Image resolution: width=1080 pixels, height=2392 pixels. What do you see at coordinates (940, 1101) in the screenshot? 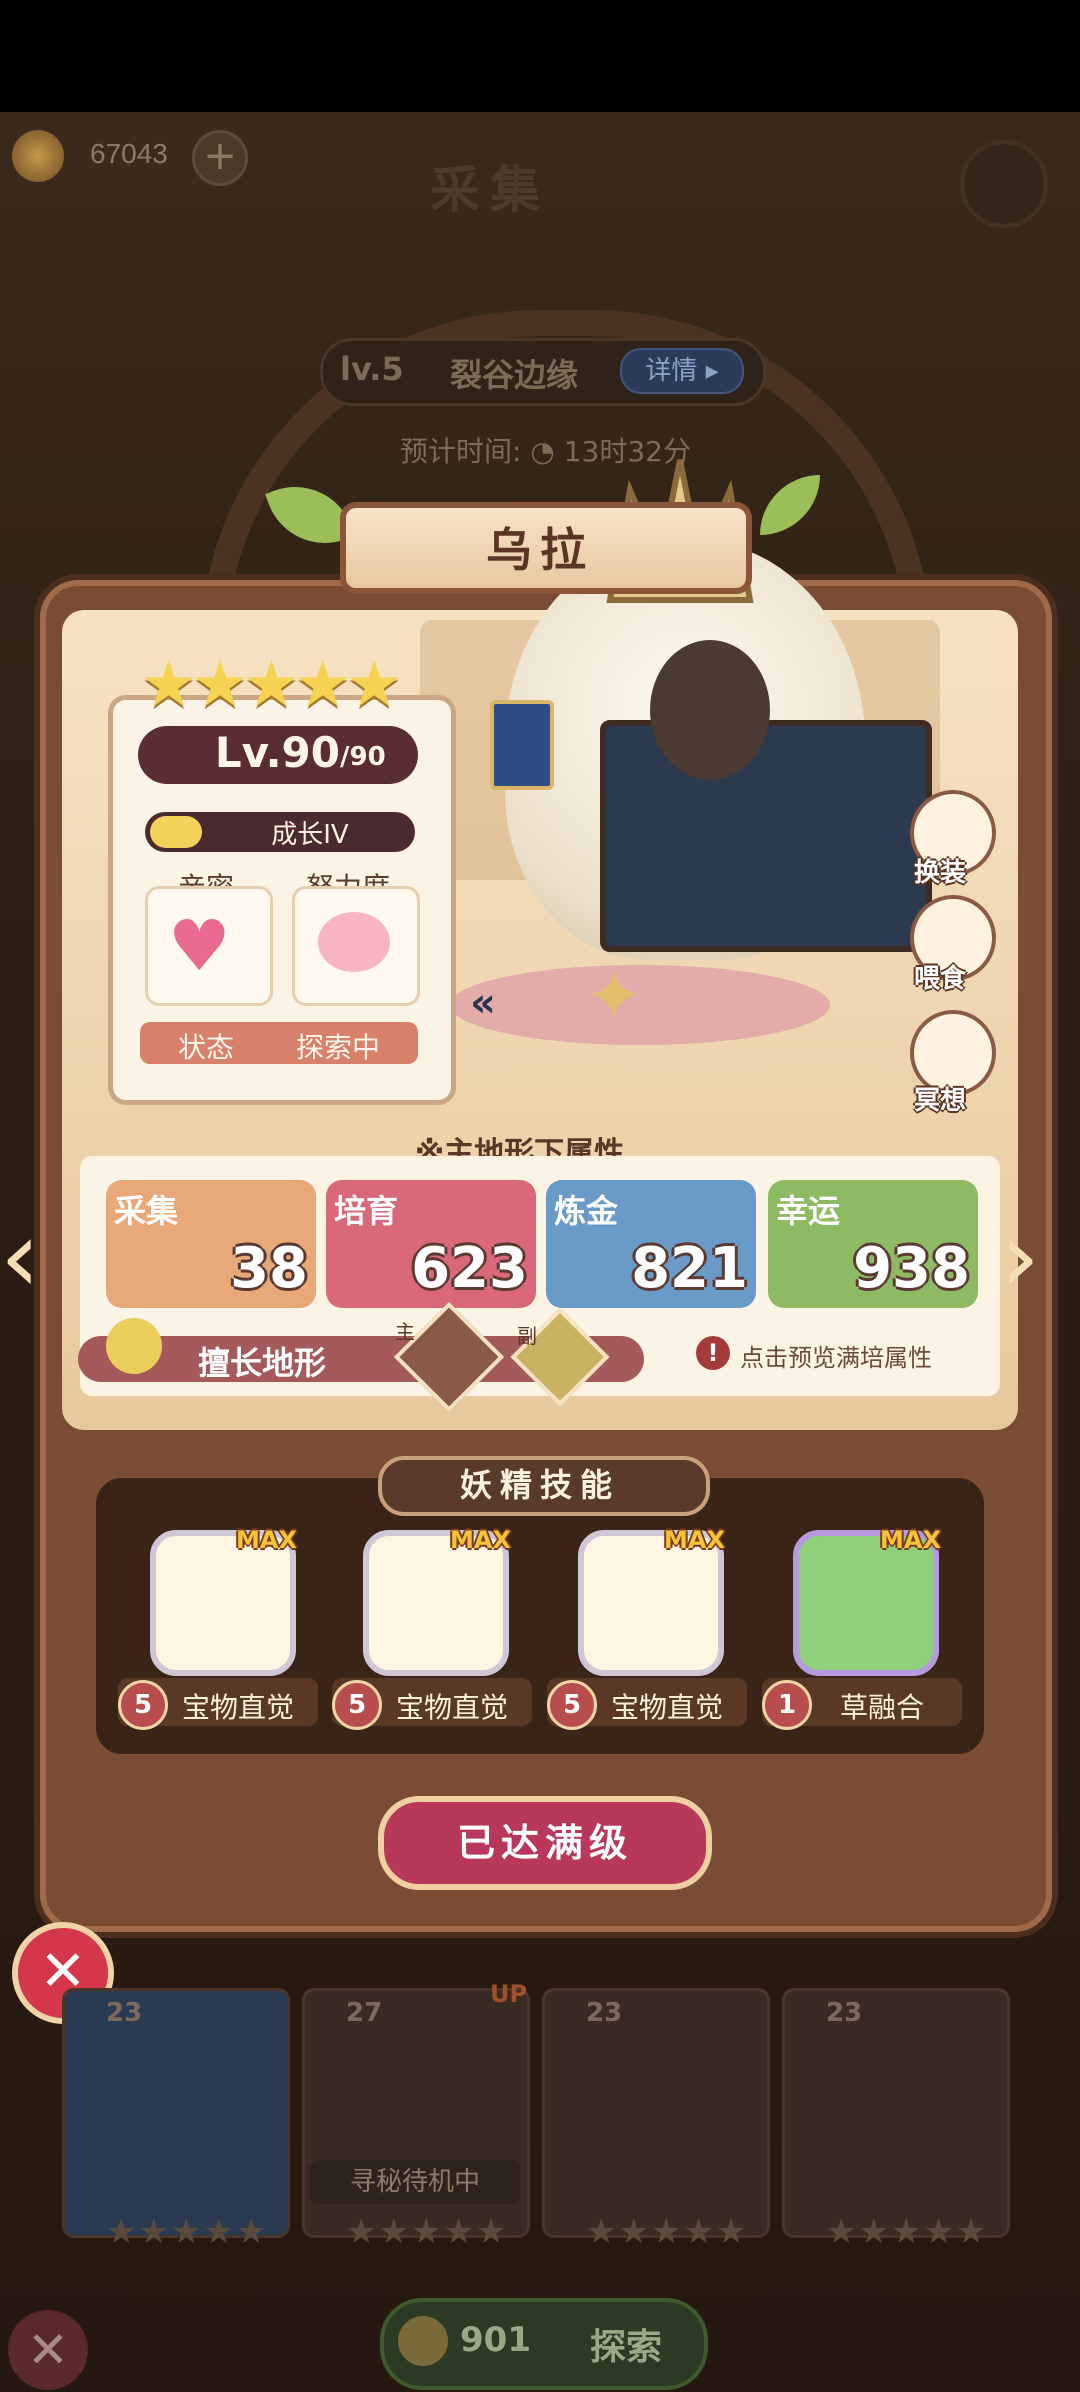
I see `meditate-label: 冥想` at bounding box center [940, 1101].